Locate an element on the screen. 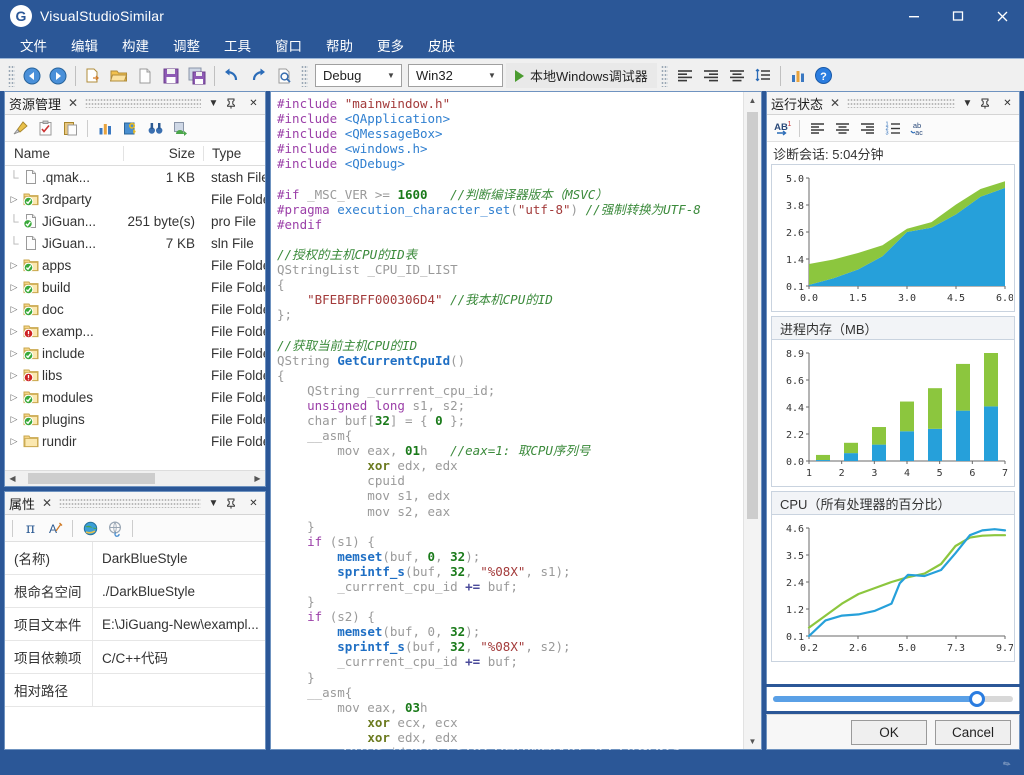  menu-build: 构建 is located at coordinates (135, 45).